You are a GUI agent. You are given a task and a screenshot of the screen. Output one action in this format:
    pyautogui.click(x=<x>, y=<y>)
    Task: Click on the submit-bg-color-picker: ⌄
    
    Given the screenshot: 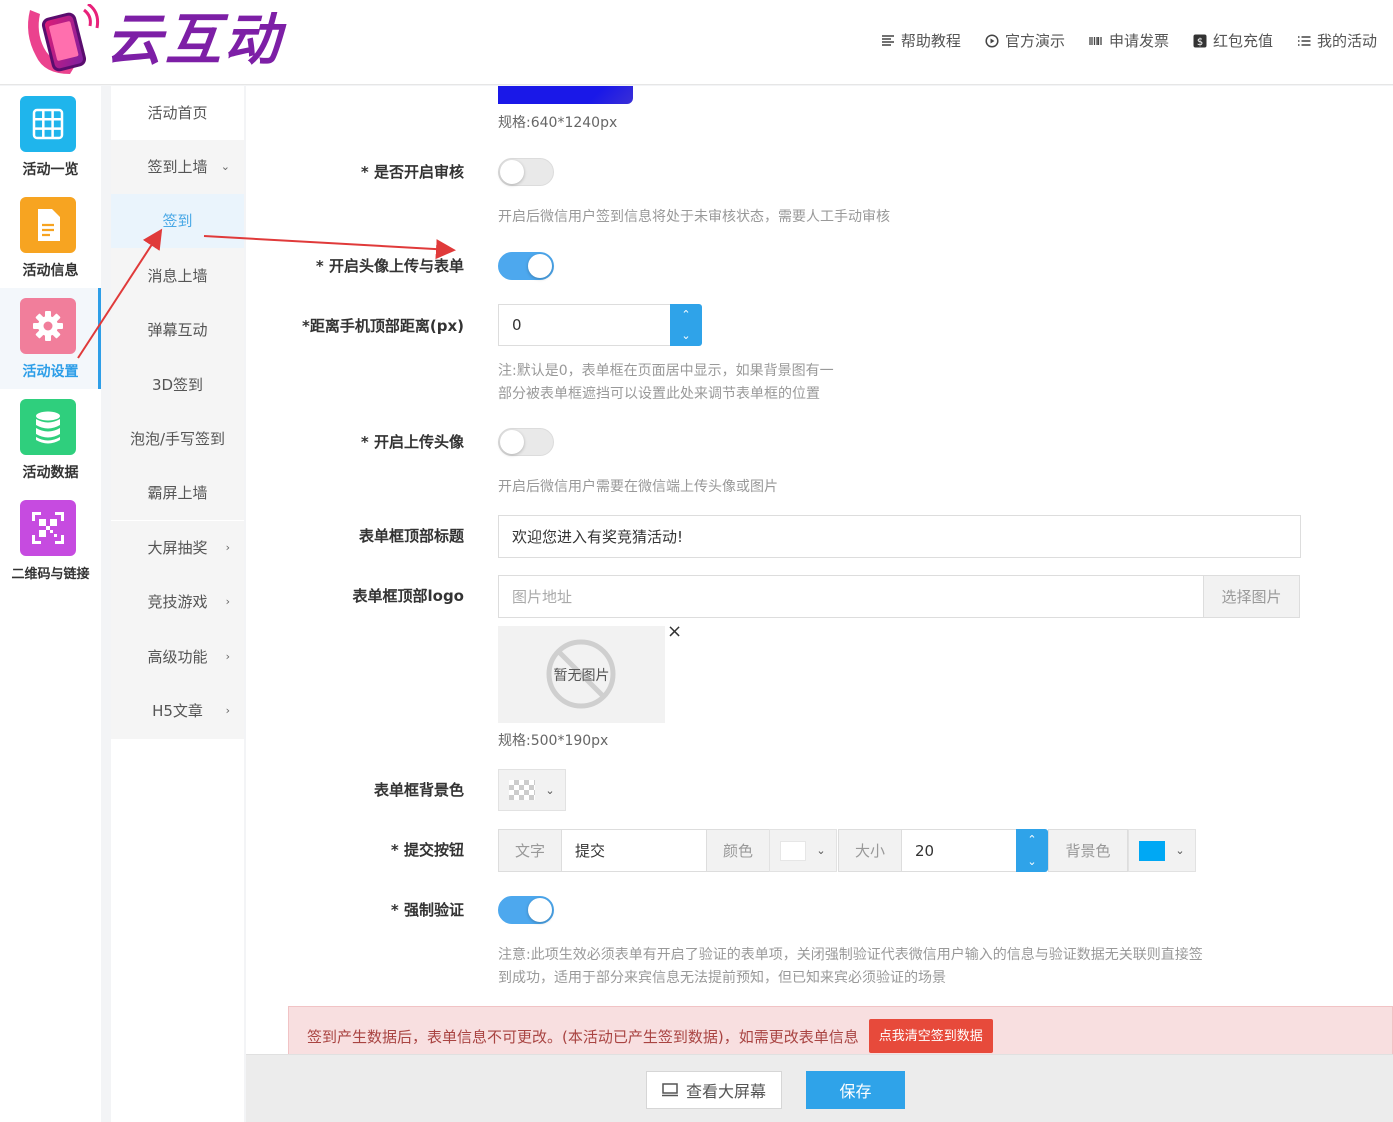 What is the action you would take?
    pyautogui.click(x=1162, y=850)
    